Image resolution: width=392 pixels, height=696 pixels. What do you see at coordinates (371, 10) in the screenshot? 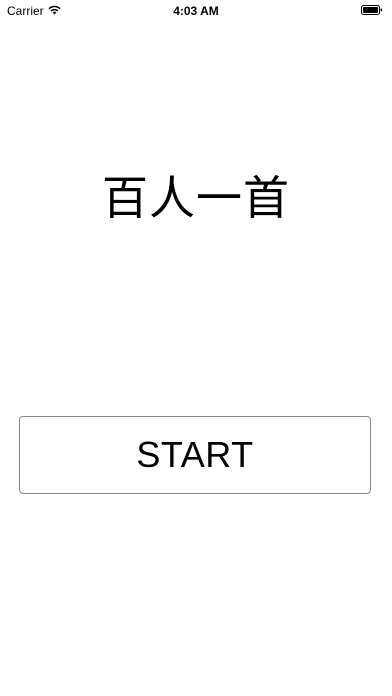
I see `battery-icon` at bounding box center [371, 10].